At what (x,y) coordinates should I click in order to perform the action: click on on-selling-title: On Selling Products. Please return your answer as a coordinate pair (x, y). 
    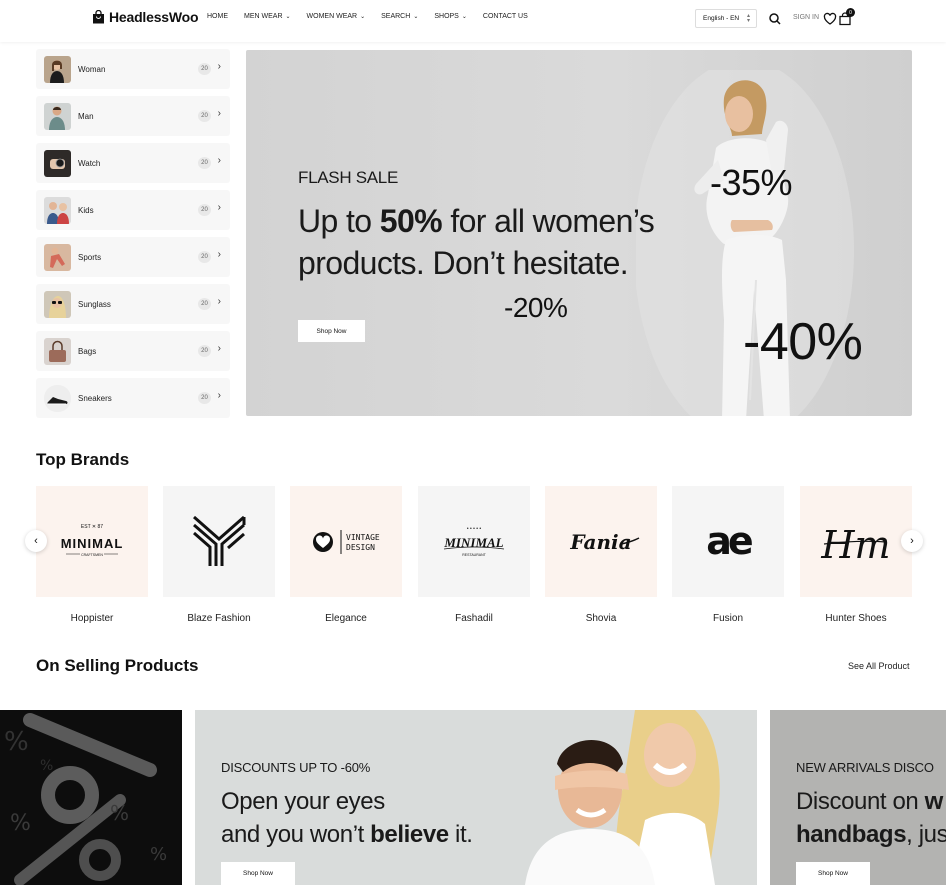
    Looking at the image, I should click on (117, 665).